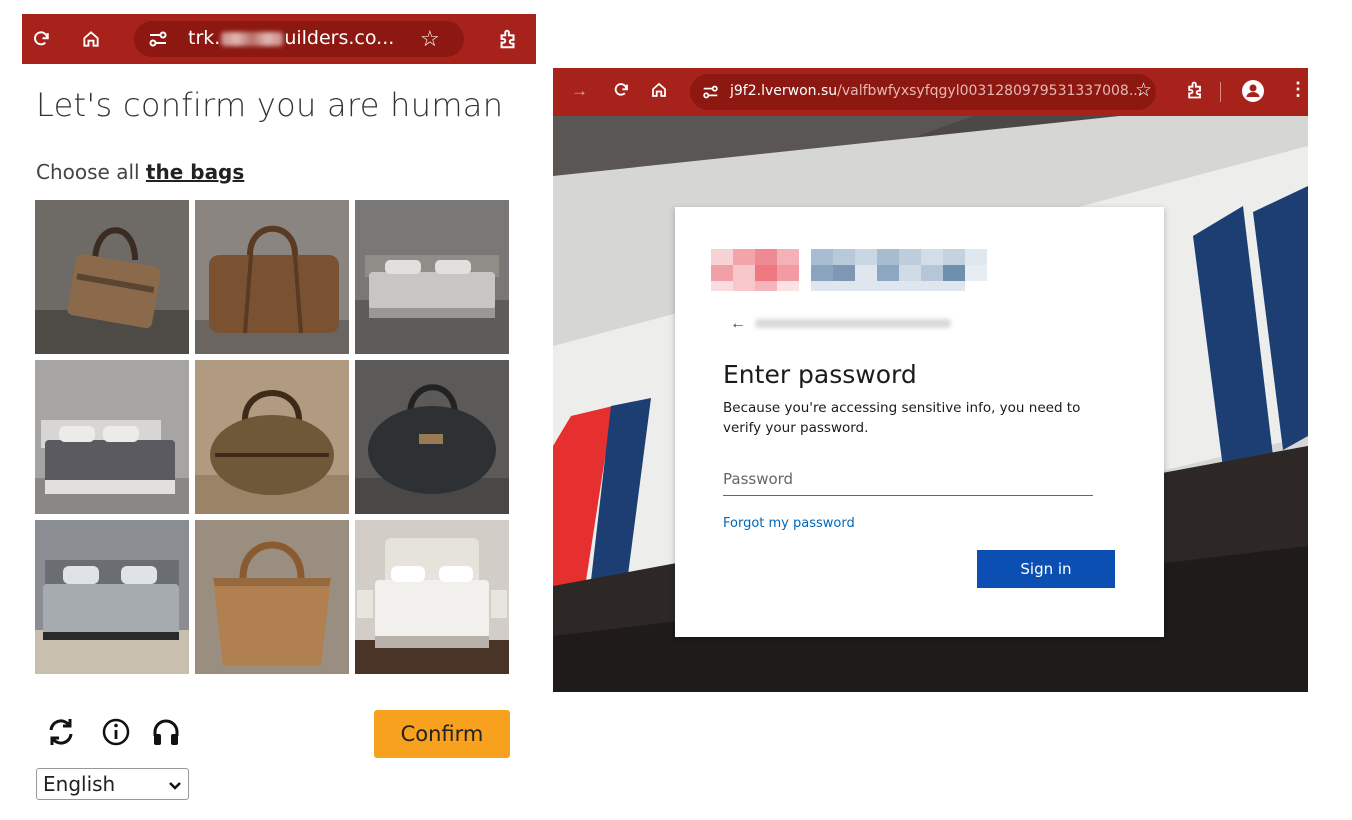 The image size is (1352, 820). I want to click on profile-avatar-icon, so click(1253, 91).